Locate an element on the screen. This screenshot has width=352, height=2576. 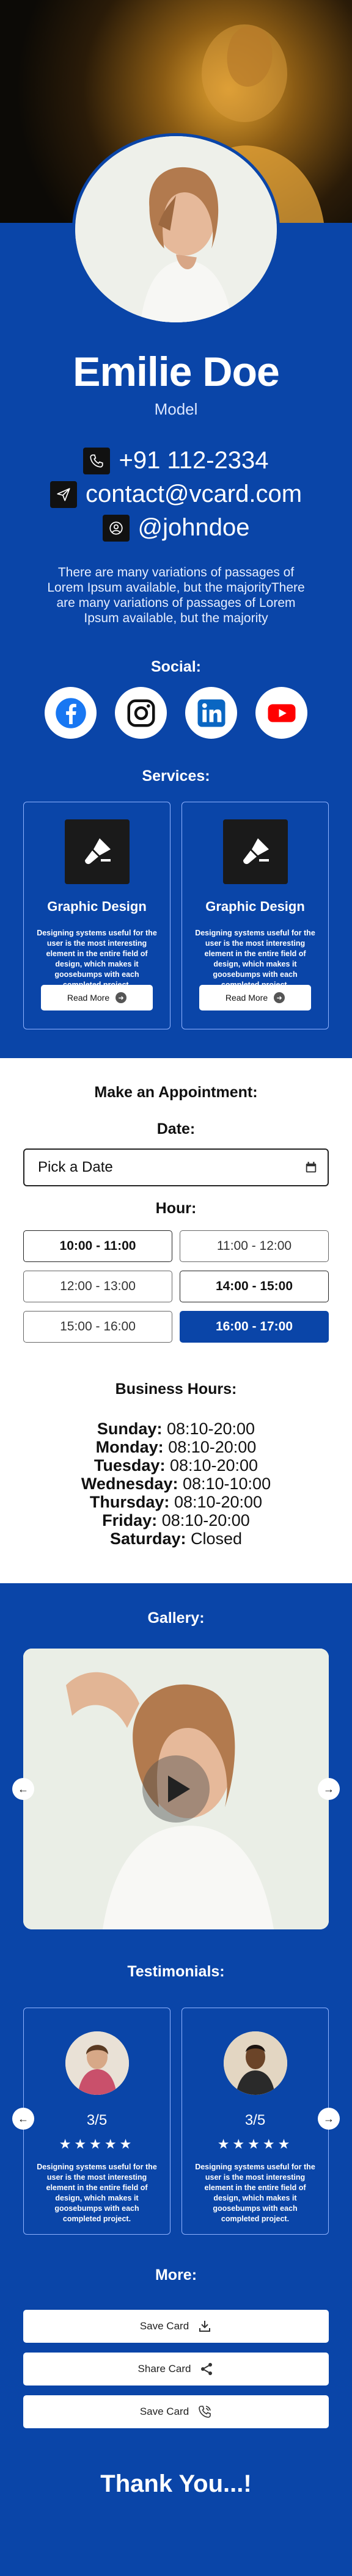
hours-row: Saturday: Closed is located at coordinates (176, 1538).